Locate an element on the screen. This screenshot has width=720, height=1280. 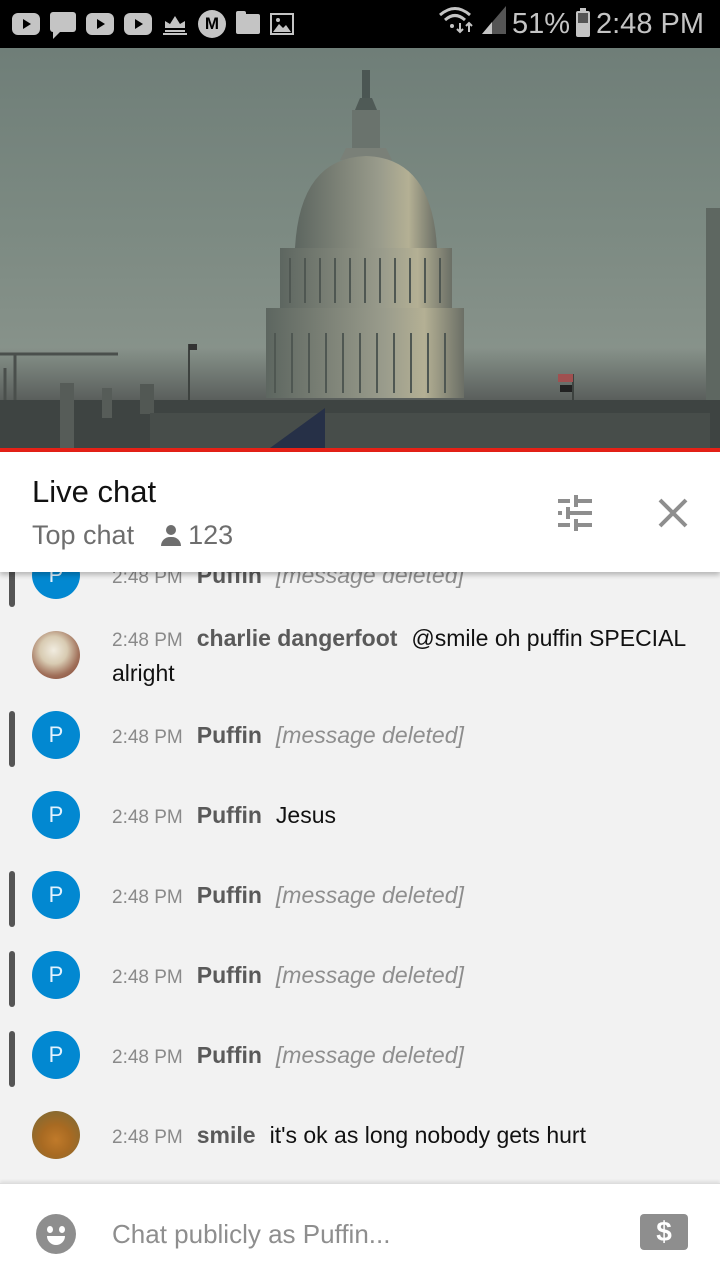
signal-icon is located at coordinates (493, 24).